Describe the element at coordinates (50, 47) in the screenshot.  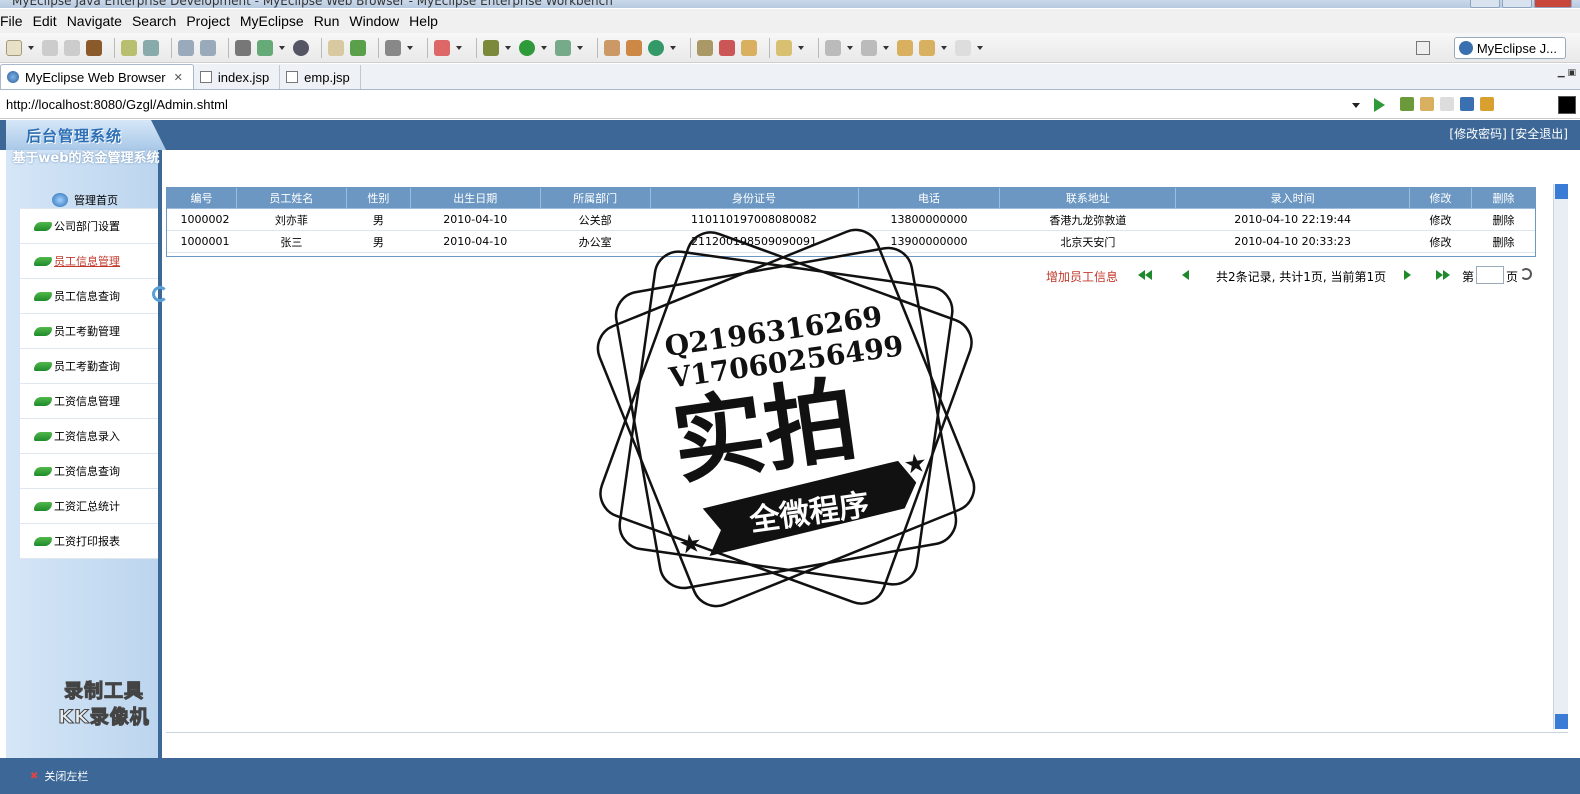
I see `save-icon` at that location.